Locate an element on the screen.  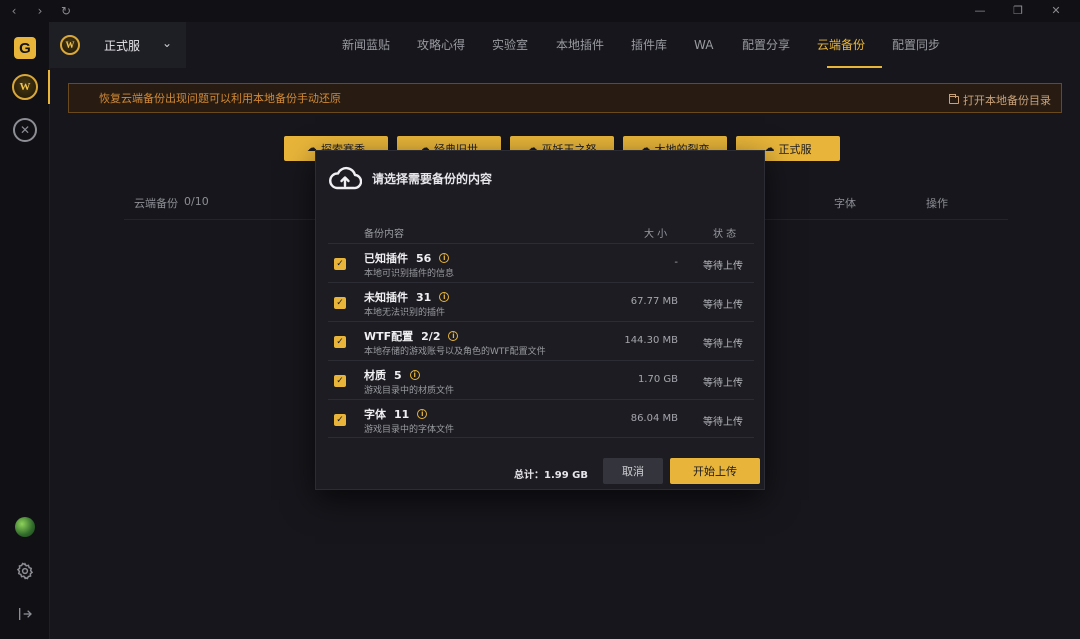
minimize-icon: — is located at coordinates (980, 11).